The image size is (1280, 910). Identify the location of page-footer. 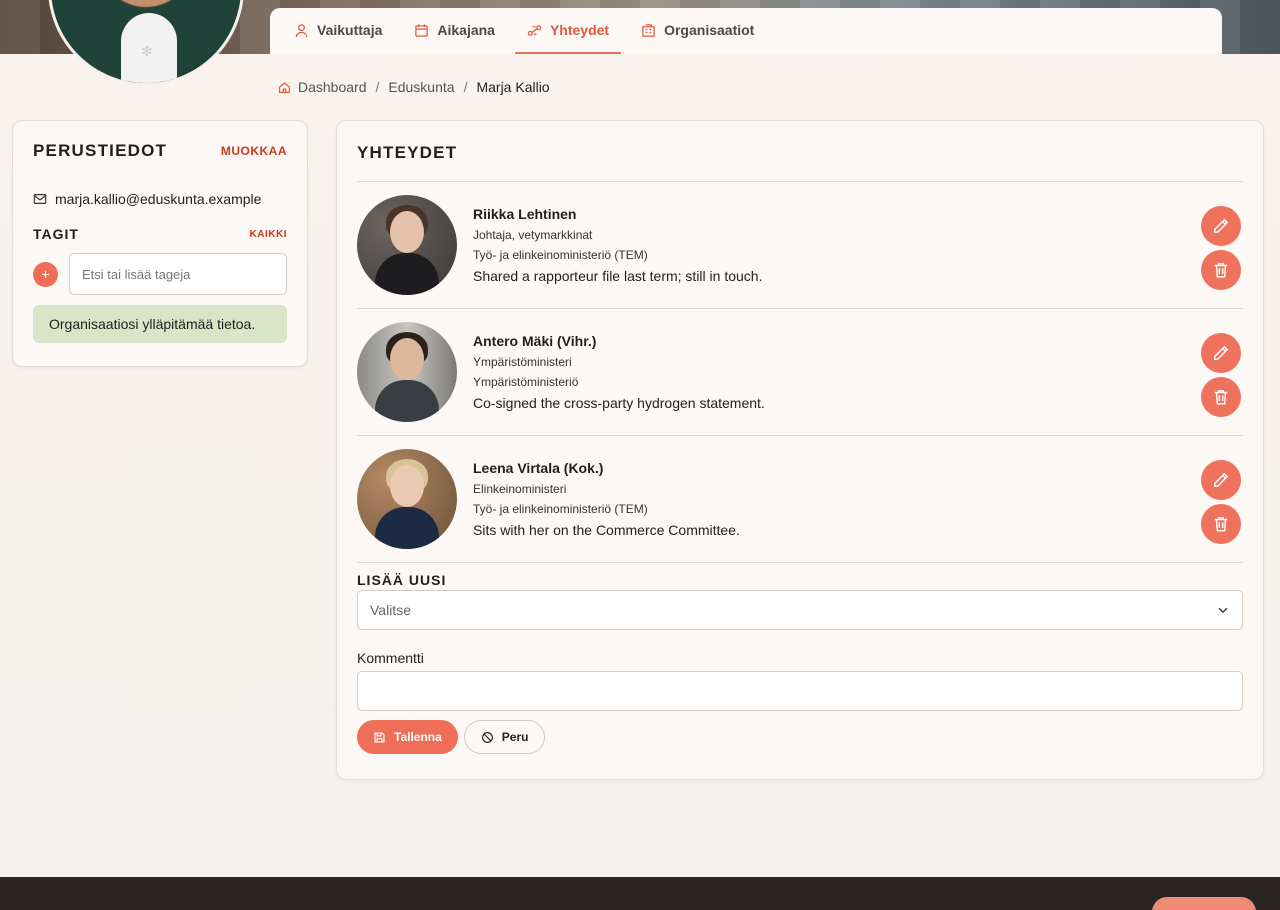
(640, 893).